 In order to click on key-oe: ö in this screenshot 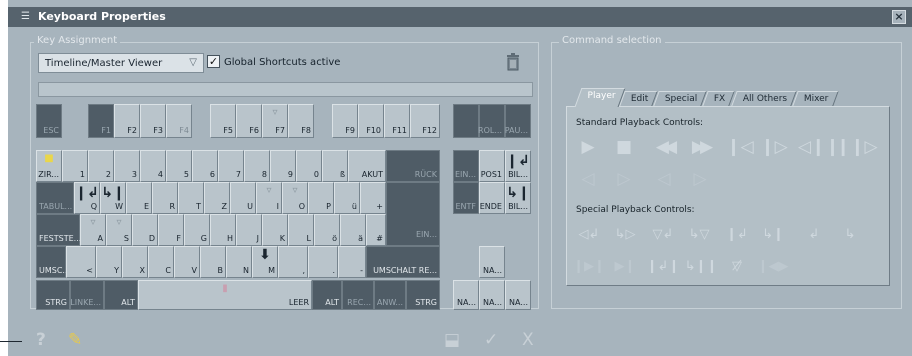, I will do `click(327, 230)`.